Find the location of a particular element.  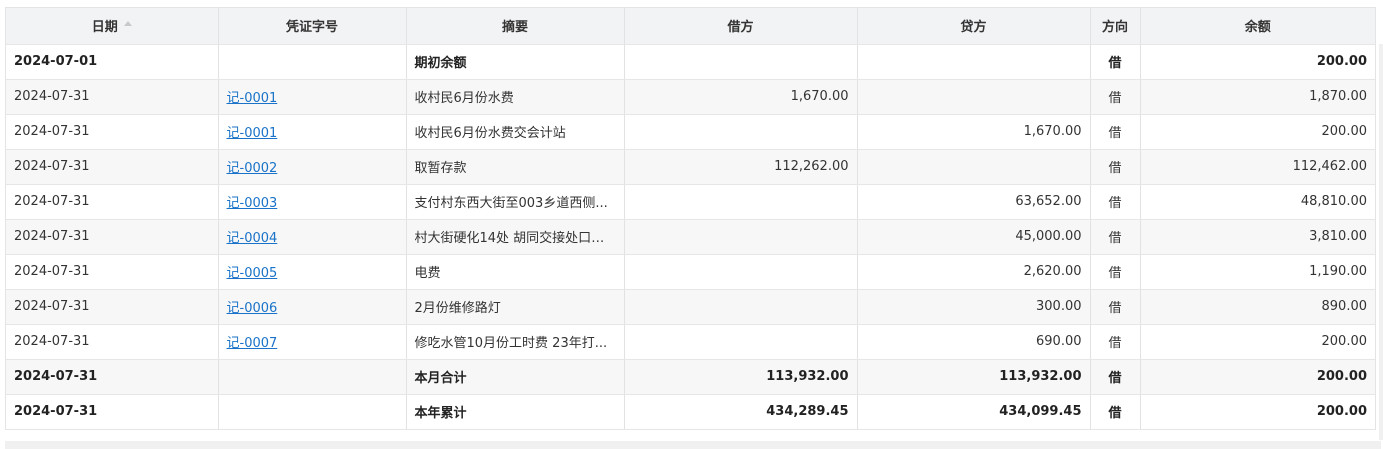

table-header-row: 日期 凭证字号 摘要 借方 贷方 方向 余额 is located at coordinates (690, 26).